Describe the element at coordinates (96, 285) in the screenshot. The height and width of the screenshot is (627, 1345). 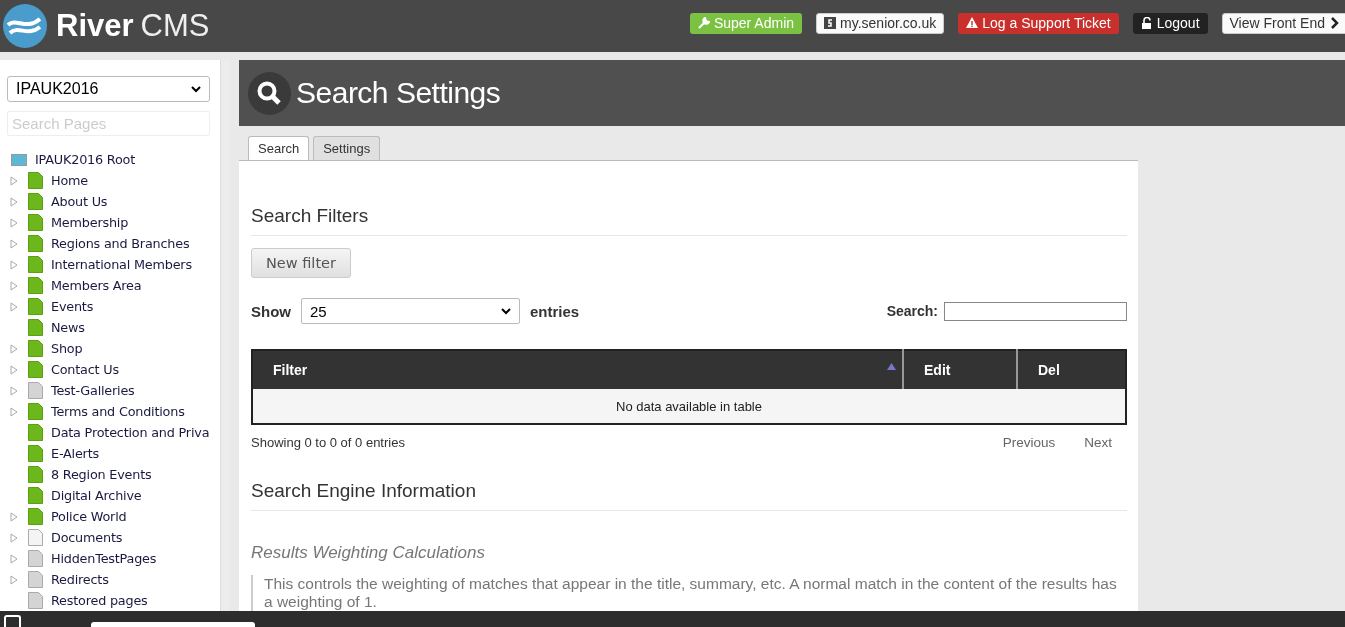
I see `tree-item: Members Area` at that location.